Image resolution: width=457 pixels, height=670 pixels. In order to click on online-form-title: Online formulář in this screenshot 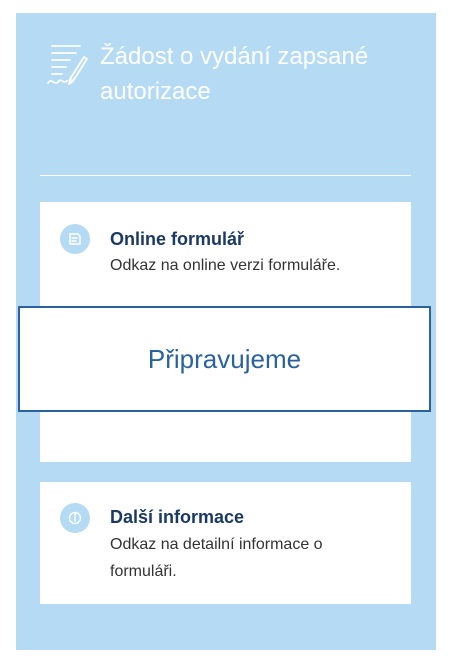, I will do `click(177, 239)`.